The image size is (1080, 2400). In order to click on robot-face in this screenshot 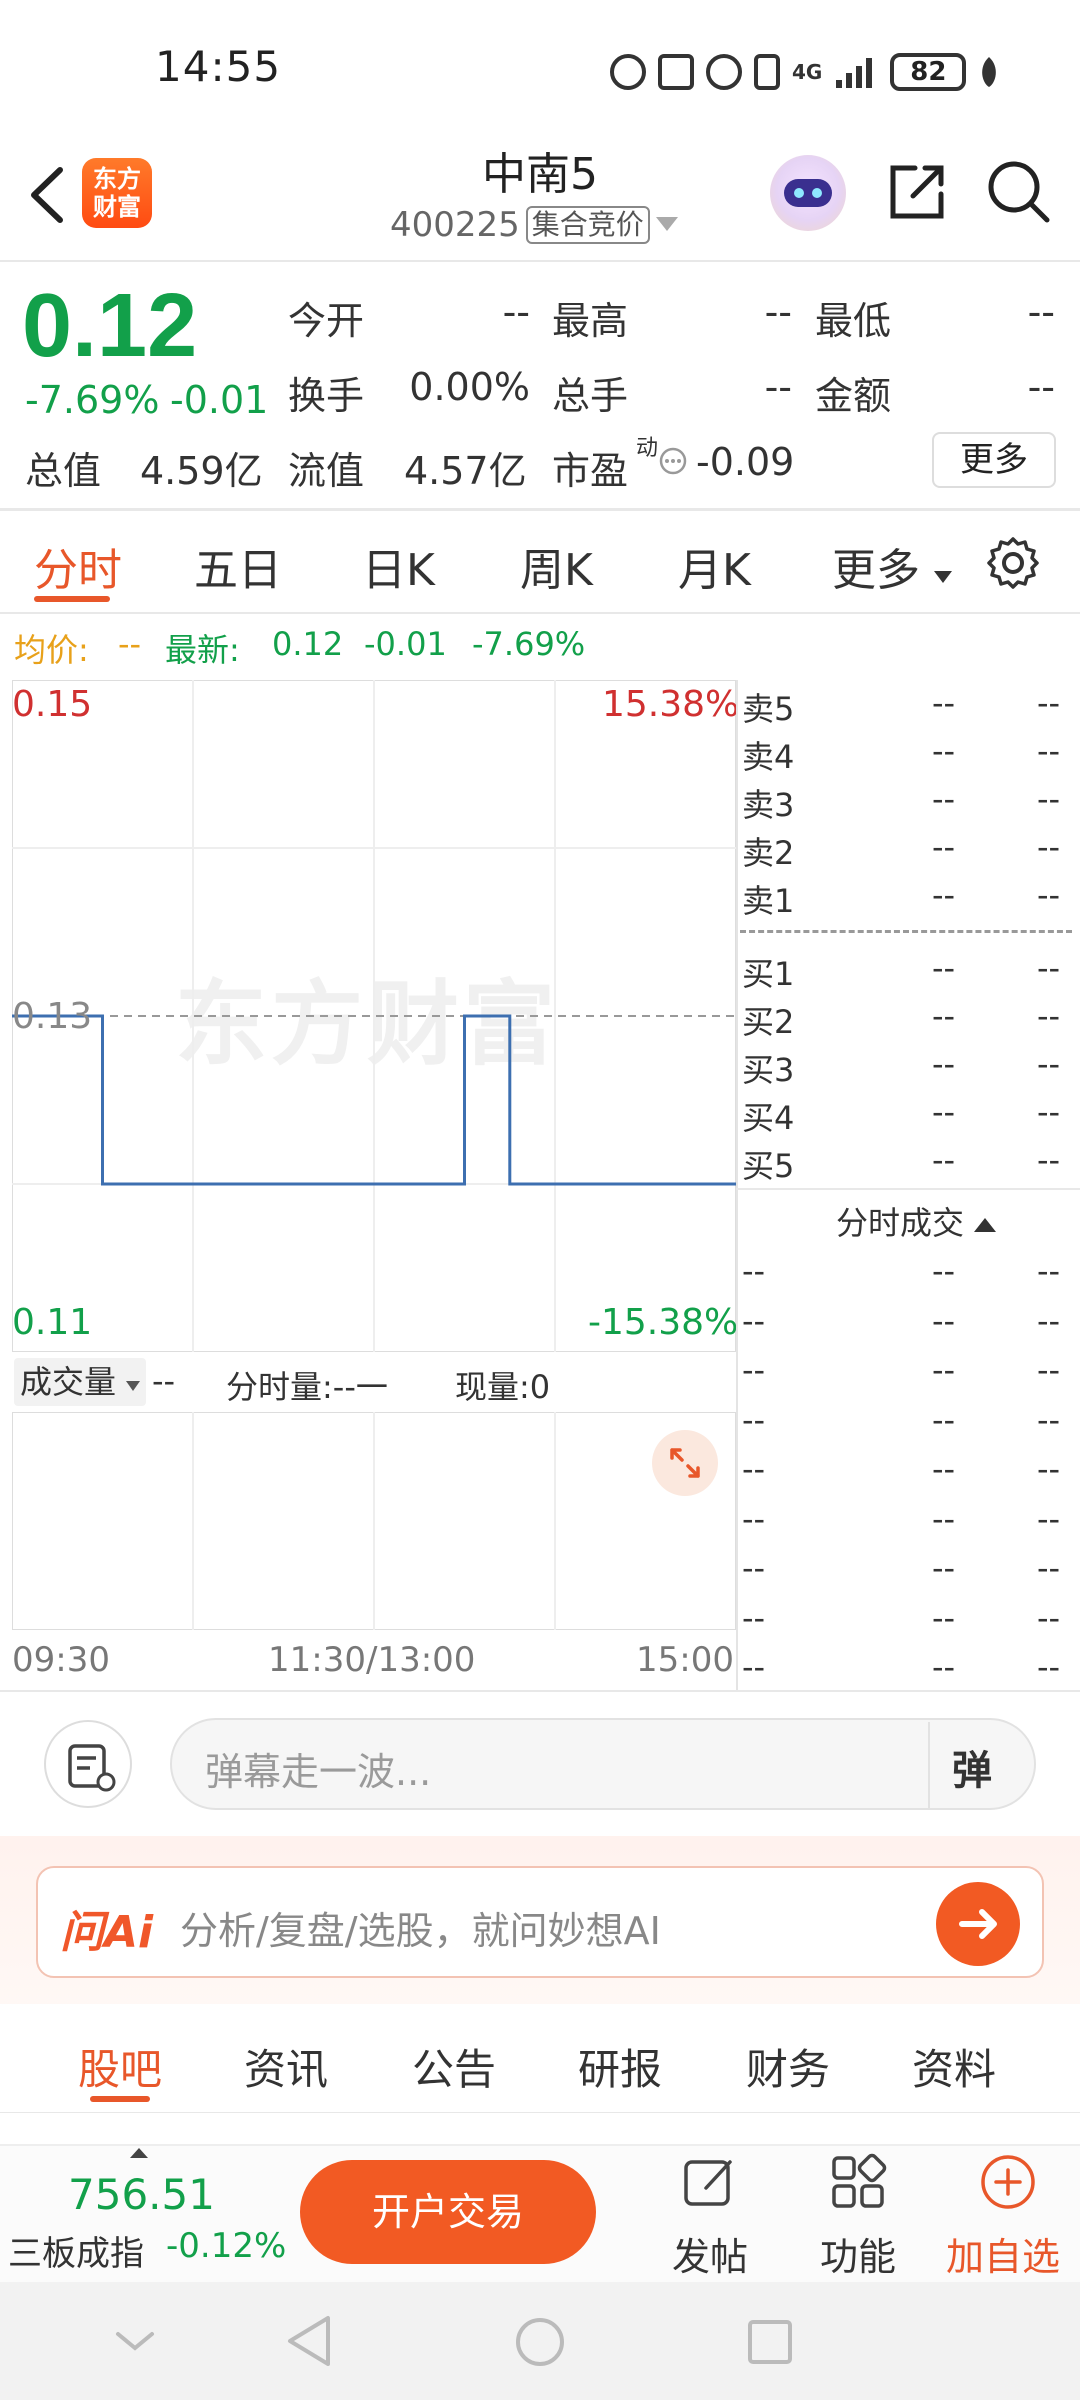, I will do `click(808, 193)`.